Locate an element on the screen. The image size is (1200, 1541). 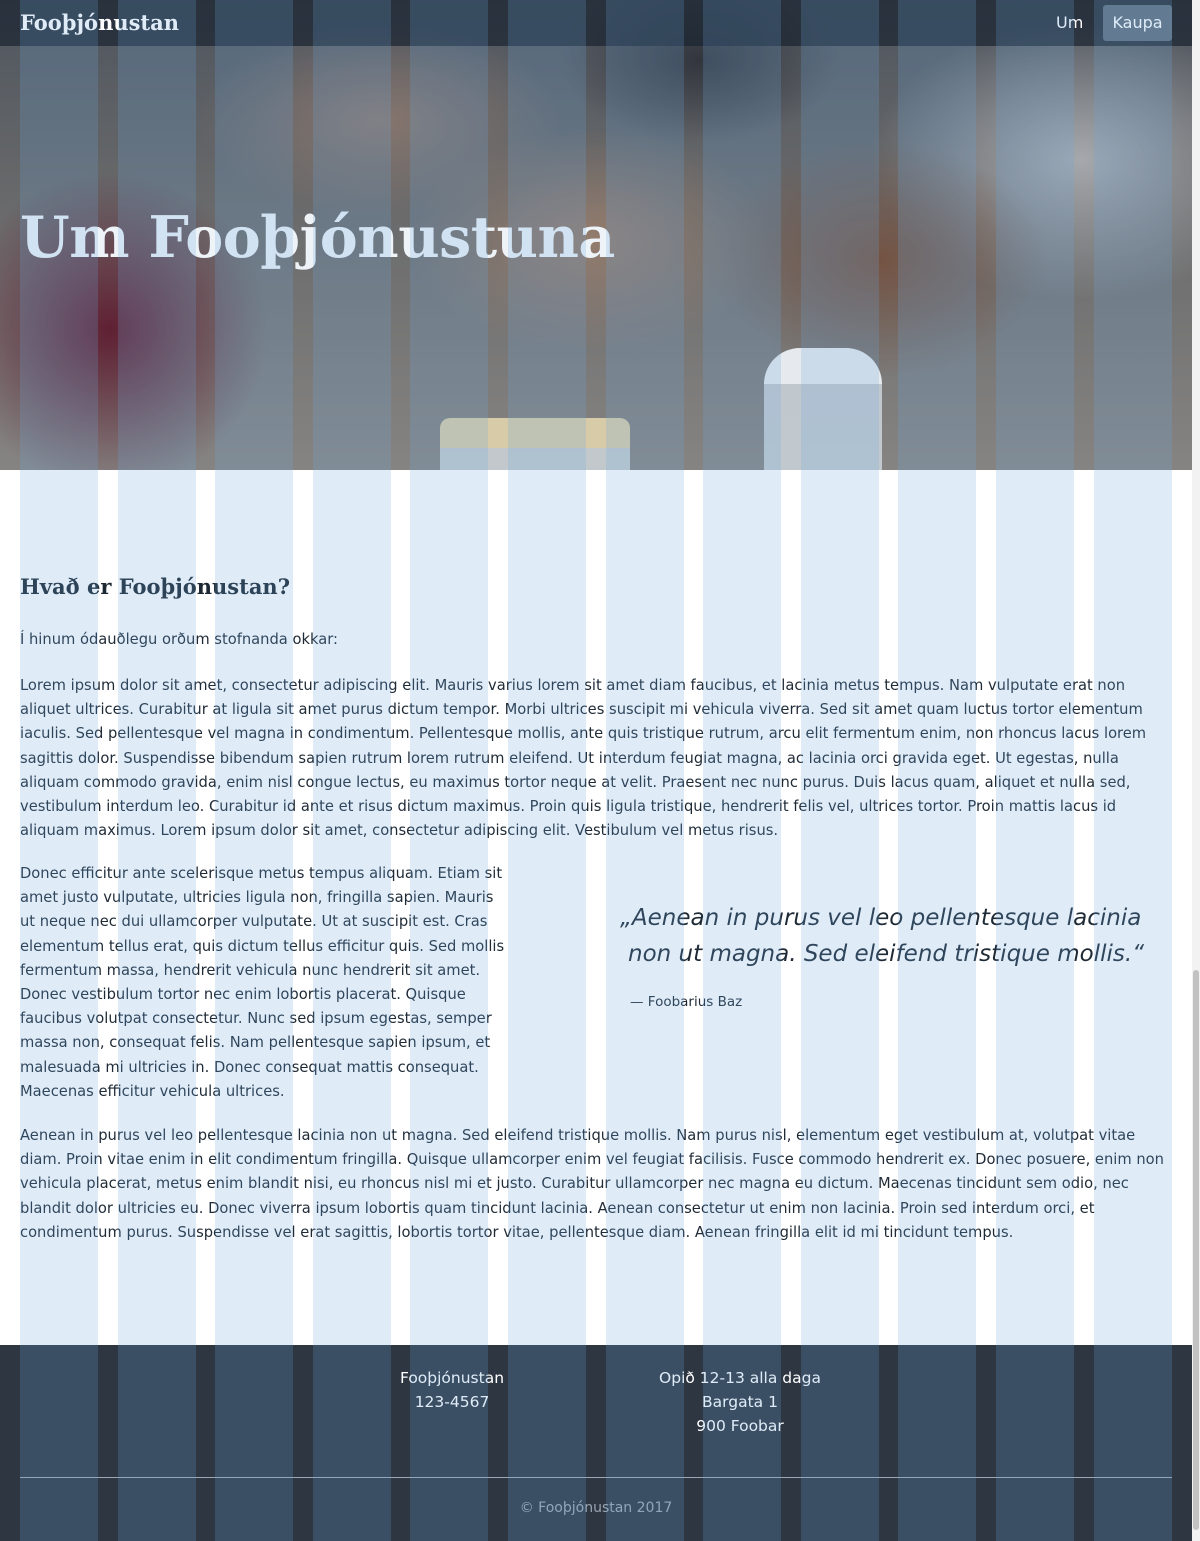
section-heading: Hvað er Fooþjónustan? is located at coordinates (155, 586).